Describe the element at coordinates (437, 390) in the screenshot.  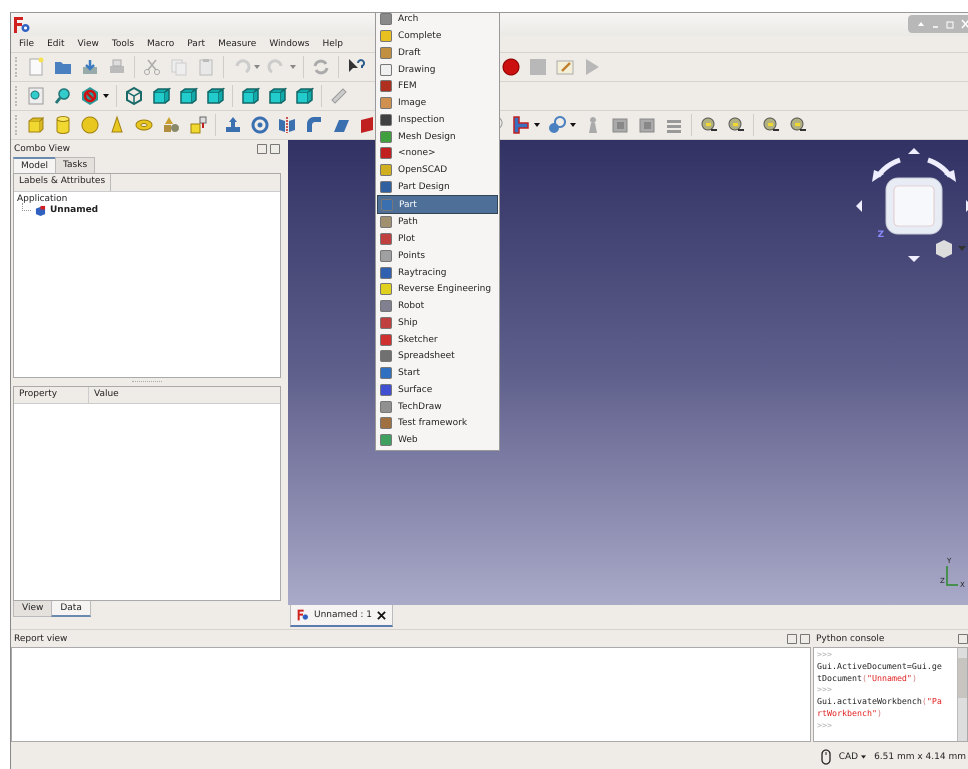
I see `workbench-menu-item: Surface` at that location.